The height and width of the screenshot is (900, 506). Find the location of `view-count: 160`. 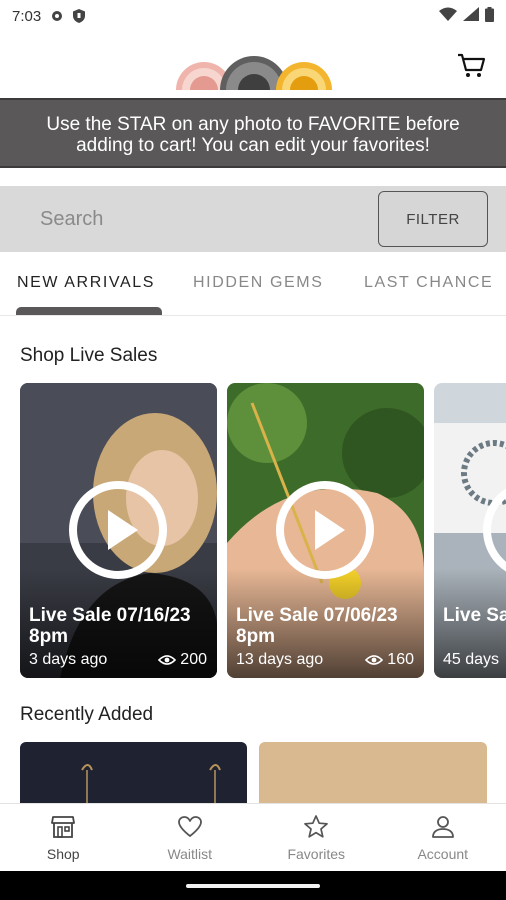

view-count: 160 is located at coordinates (400, 659).